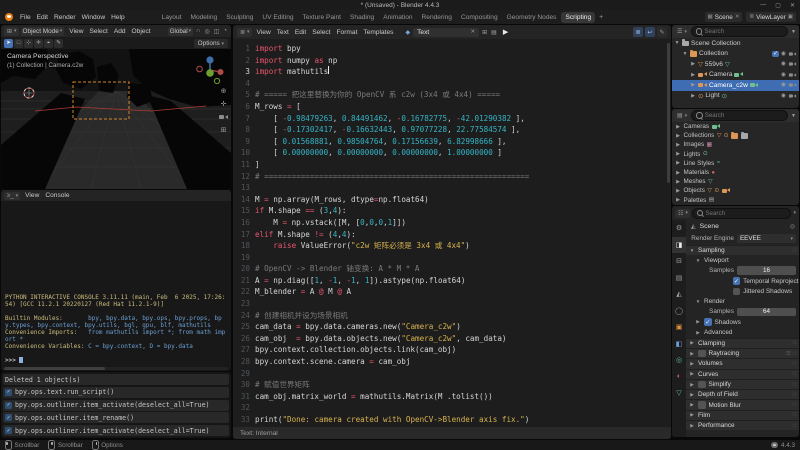 This screenshot has height=450, width=800. What do you see at coordinates (11, 31) in the screenshot?
I see `editor-type-button: ⊞ ▾` at bounding box center [11, 31].